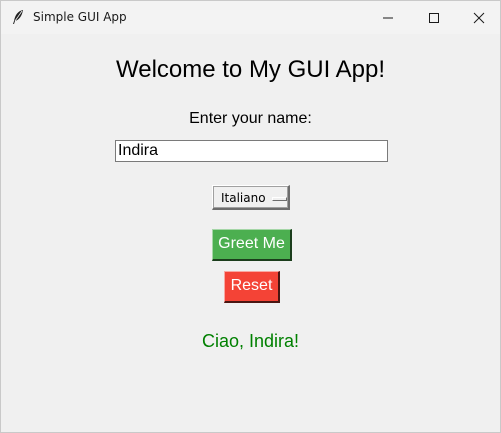 The width and height of the screenshot is (501, 433). I want to click on maximize-icon, so click(434, 18).